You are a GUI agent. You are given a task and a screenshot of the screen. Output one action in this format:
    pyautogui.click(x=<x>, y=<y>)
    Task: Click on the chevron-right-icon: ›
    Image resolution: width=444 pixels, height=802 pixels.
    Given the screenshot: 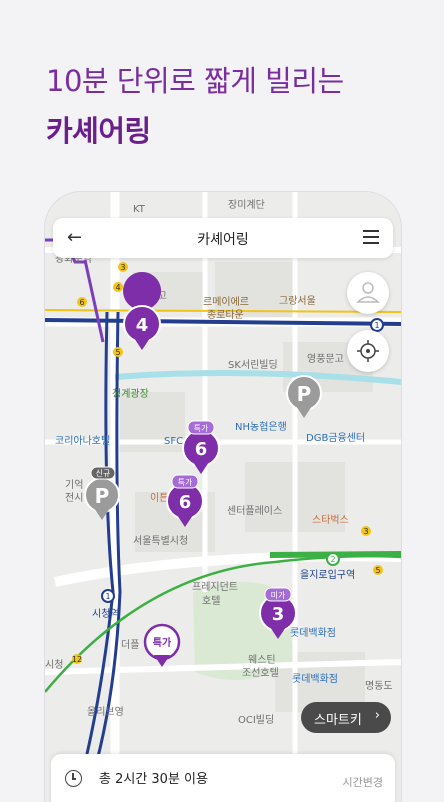 What is the action you would take?
    pyautogui.click(x=377, y=715)
    